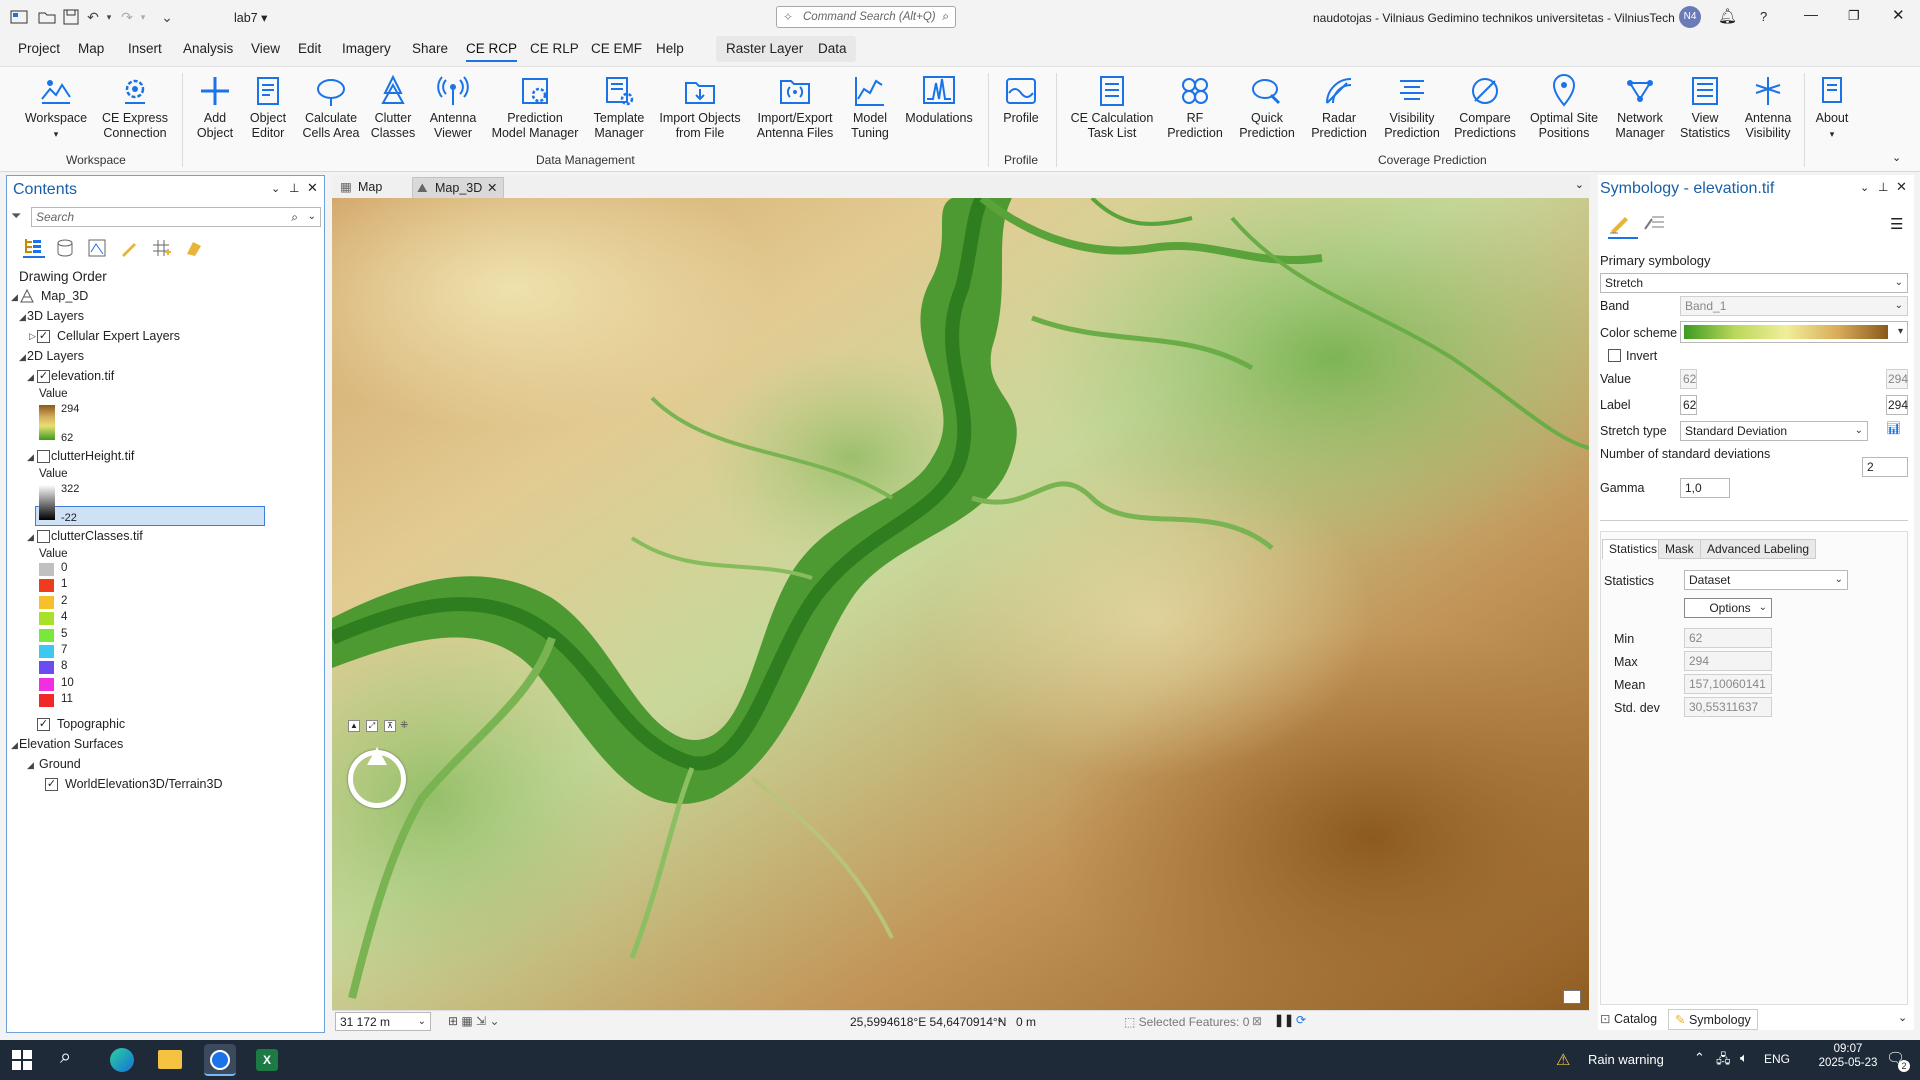 The height and width of the screenshot is (1080, 1920). Describe the element at coordinates (170, 1059) in the screenshot. I see `file-explorer-icon` at that location.